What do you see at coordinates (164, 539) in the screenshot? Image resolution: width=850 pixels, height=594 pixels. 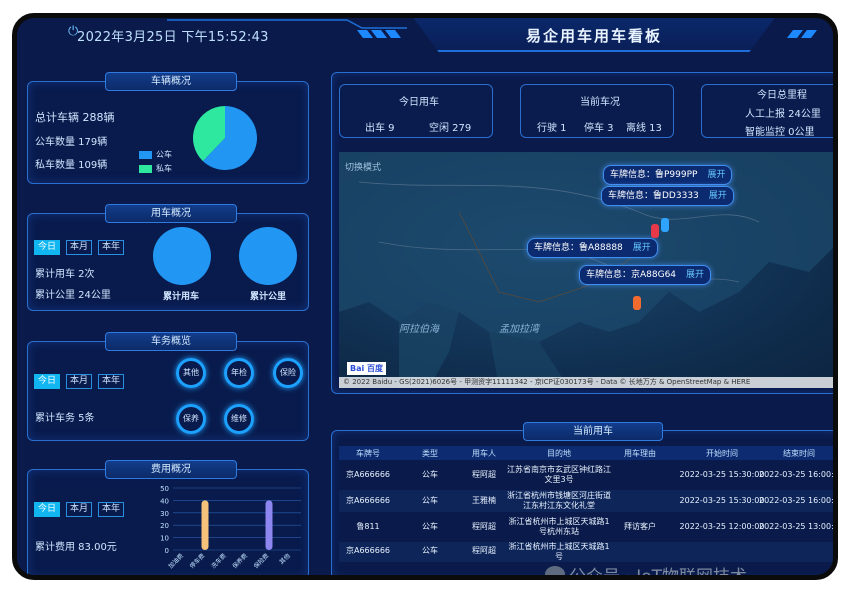 I see `y-tick-label: 10` at bounding box center [164, 539].